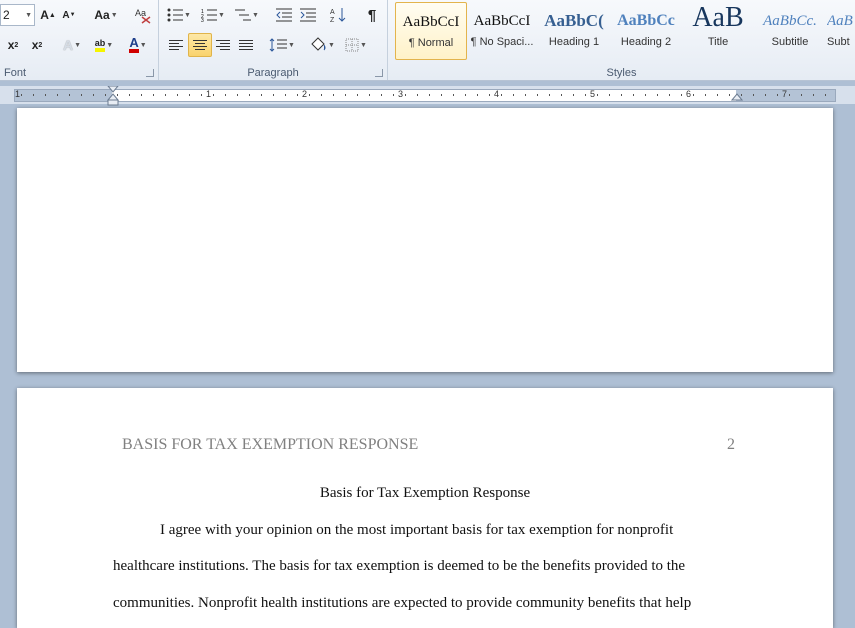 The width and height of the screenshot is (855, 628). What do you see at coordinates (427, 96) in the screenshot?
I see `horizontal-ruler: 1 1 2 3 4 5 6 7` at bounding box center [427, 96].